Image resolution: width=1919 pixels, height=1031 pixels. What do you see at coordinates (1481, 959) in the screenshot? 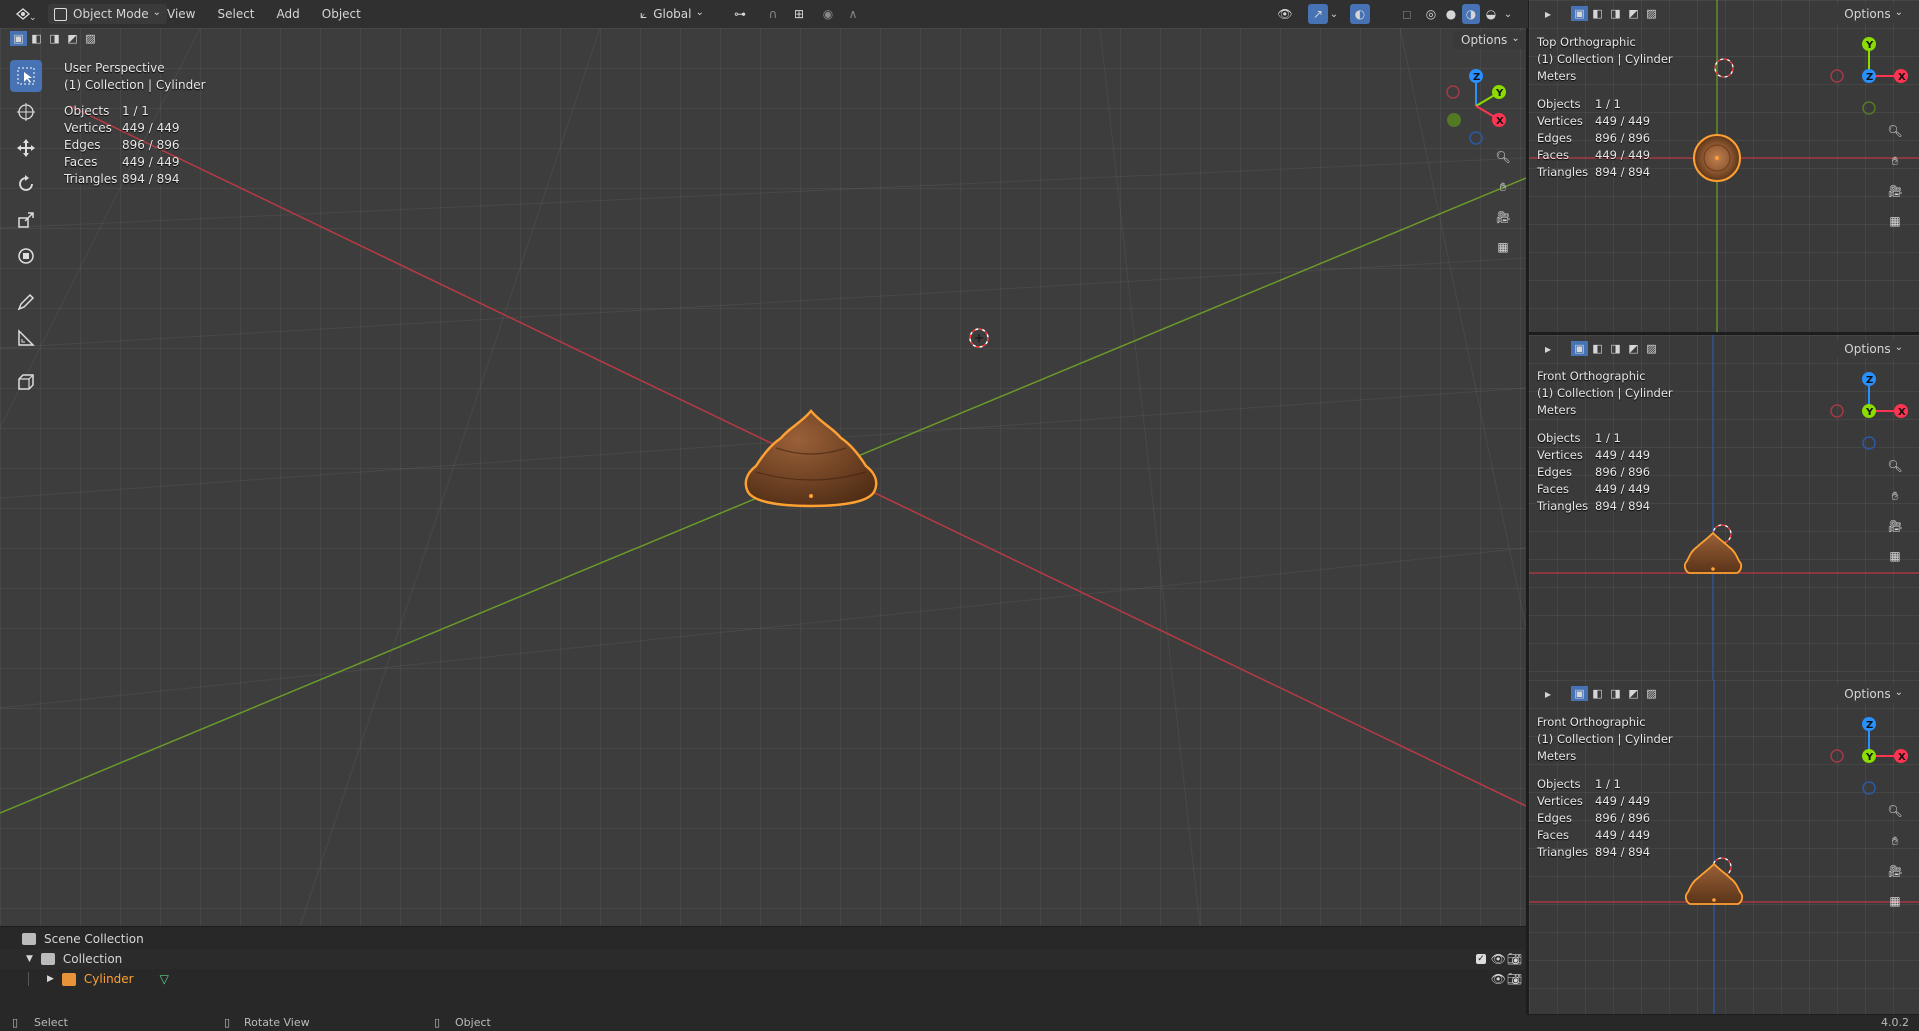
I see `exclude-checkbox: ✓` at bounding box center [1481, 959].